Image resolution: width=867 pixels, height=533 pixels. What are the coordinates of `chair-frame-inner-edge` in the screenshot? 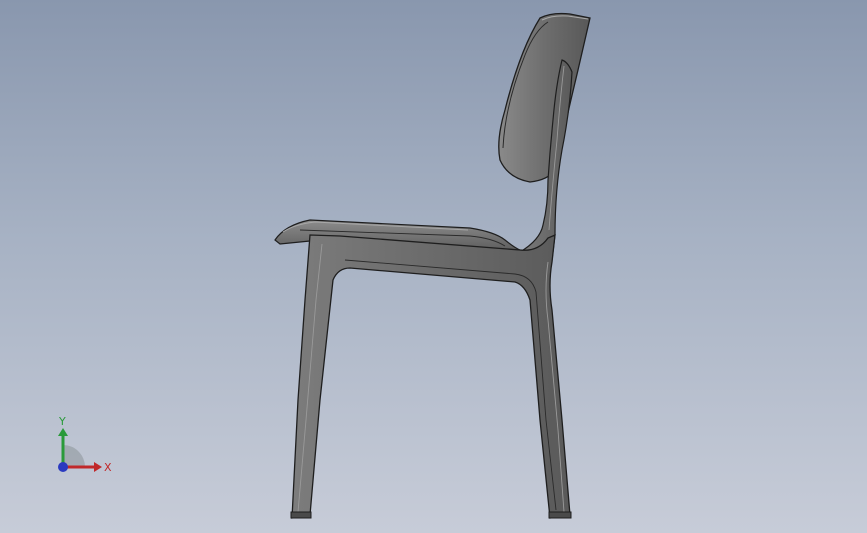 It's located at (450, 385).